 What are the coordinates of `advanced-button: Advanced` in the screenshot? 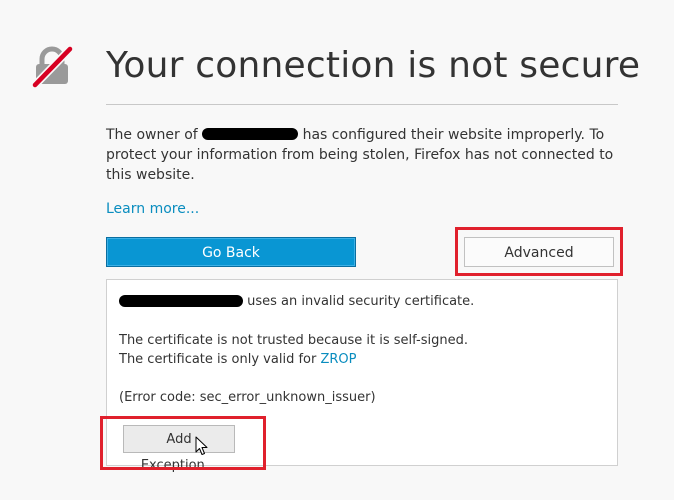 It's located at (539, 252).